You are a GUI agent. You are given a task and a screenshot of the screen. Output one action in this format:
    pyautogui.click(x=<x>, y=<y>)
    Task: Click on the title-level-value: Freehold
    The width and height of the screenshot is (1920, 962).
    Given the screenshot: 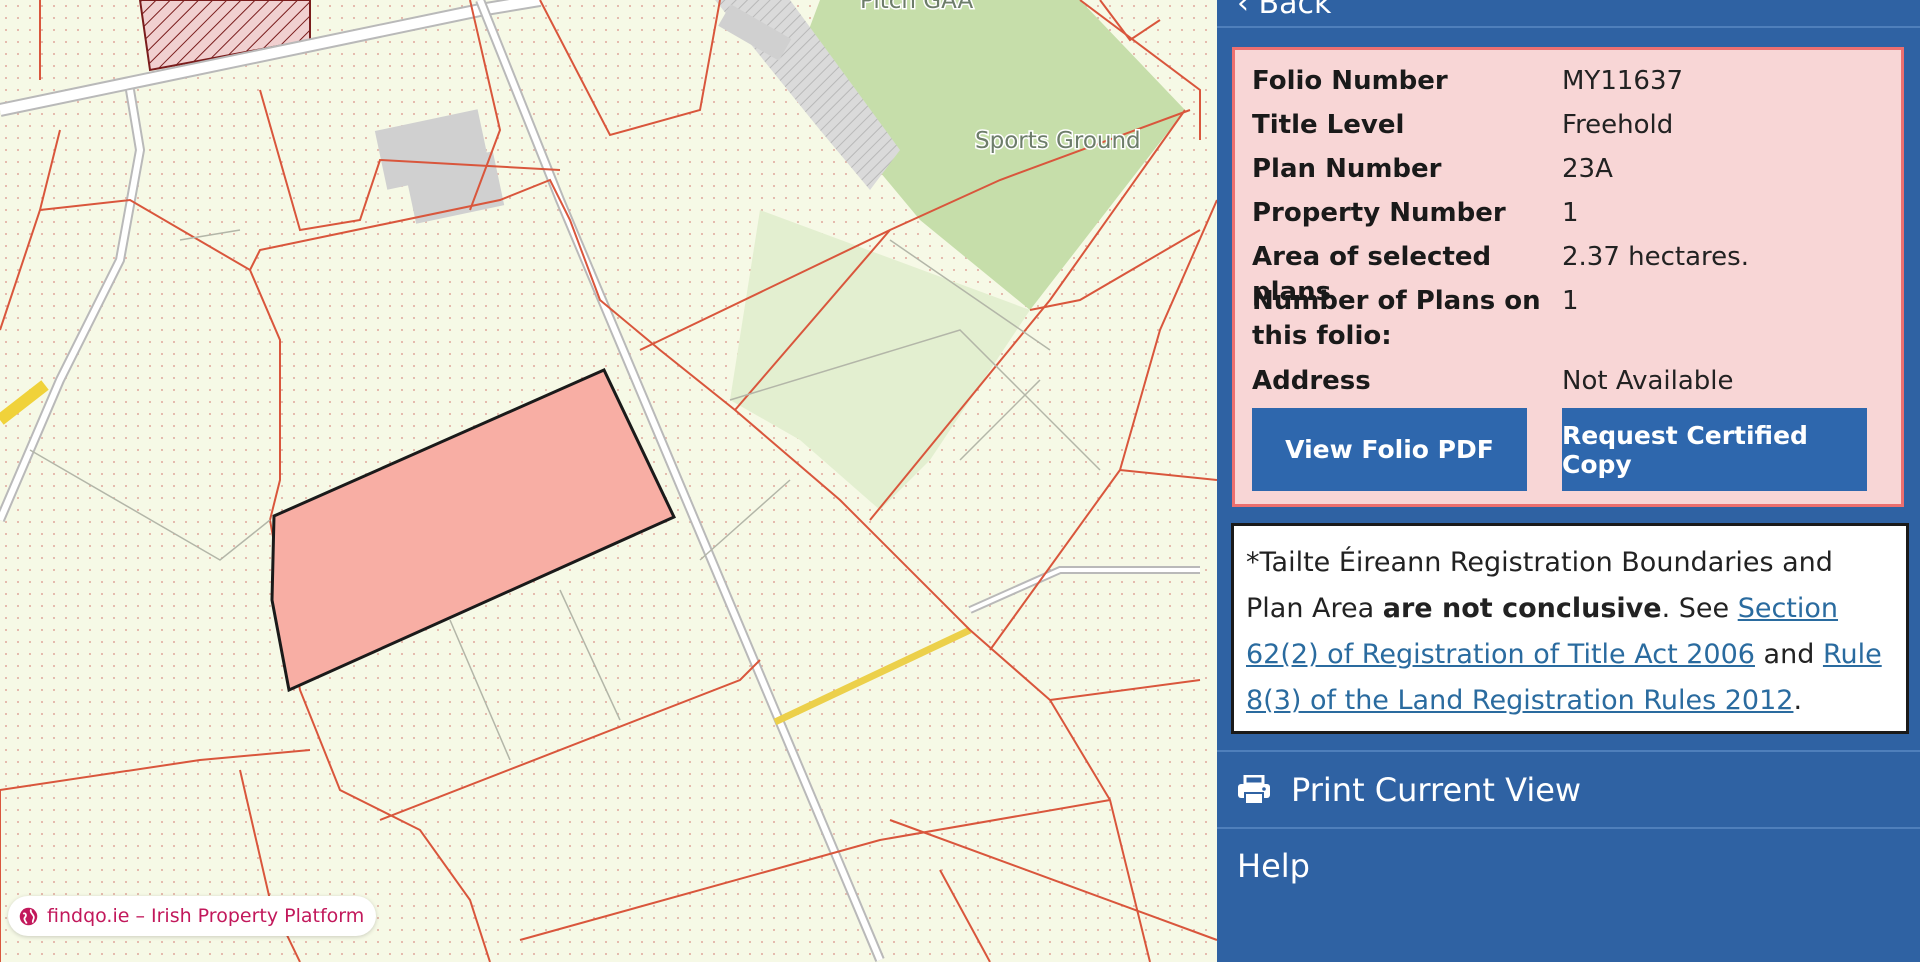 What is the action you would take?
    pyautogui.click(x=1618, y=125)
    